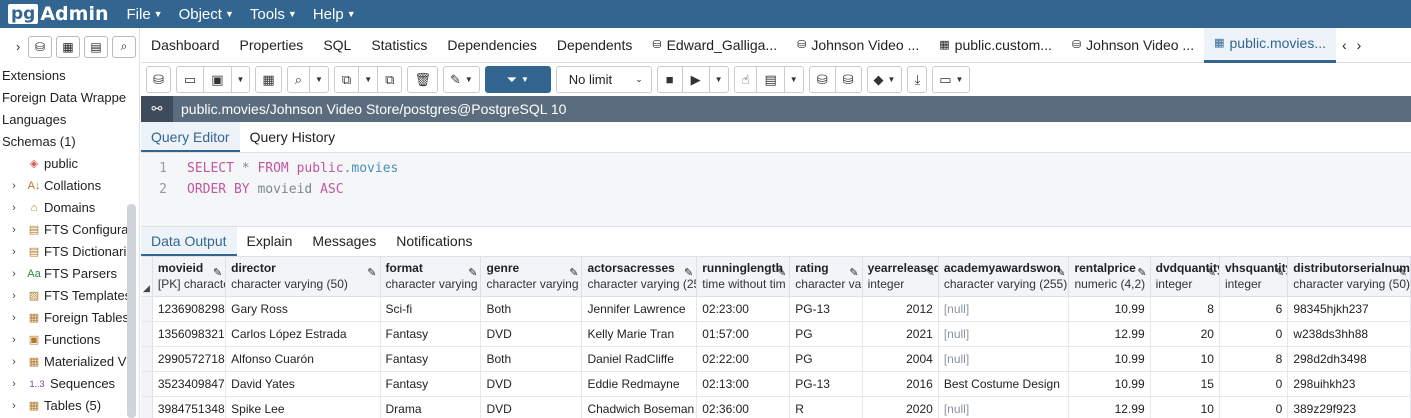 Image resolution: width=1411 pixels, height=418 pixels. What do you see at coordinates (399, 45) in the screenshot?
I see `panel-tab: Statistics` at bounding box center [399, 45].